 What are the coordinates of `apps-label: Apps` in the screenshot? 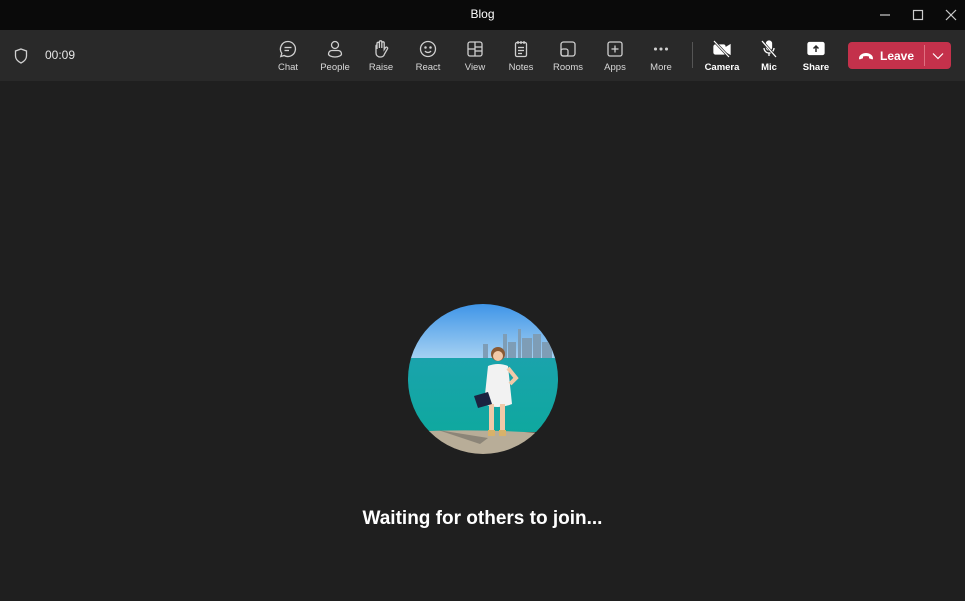 It's located at (615, 67).